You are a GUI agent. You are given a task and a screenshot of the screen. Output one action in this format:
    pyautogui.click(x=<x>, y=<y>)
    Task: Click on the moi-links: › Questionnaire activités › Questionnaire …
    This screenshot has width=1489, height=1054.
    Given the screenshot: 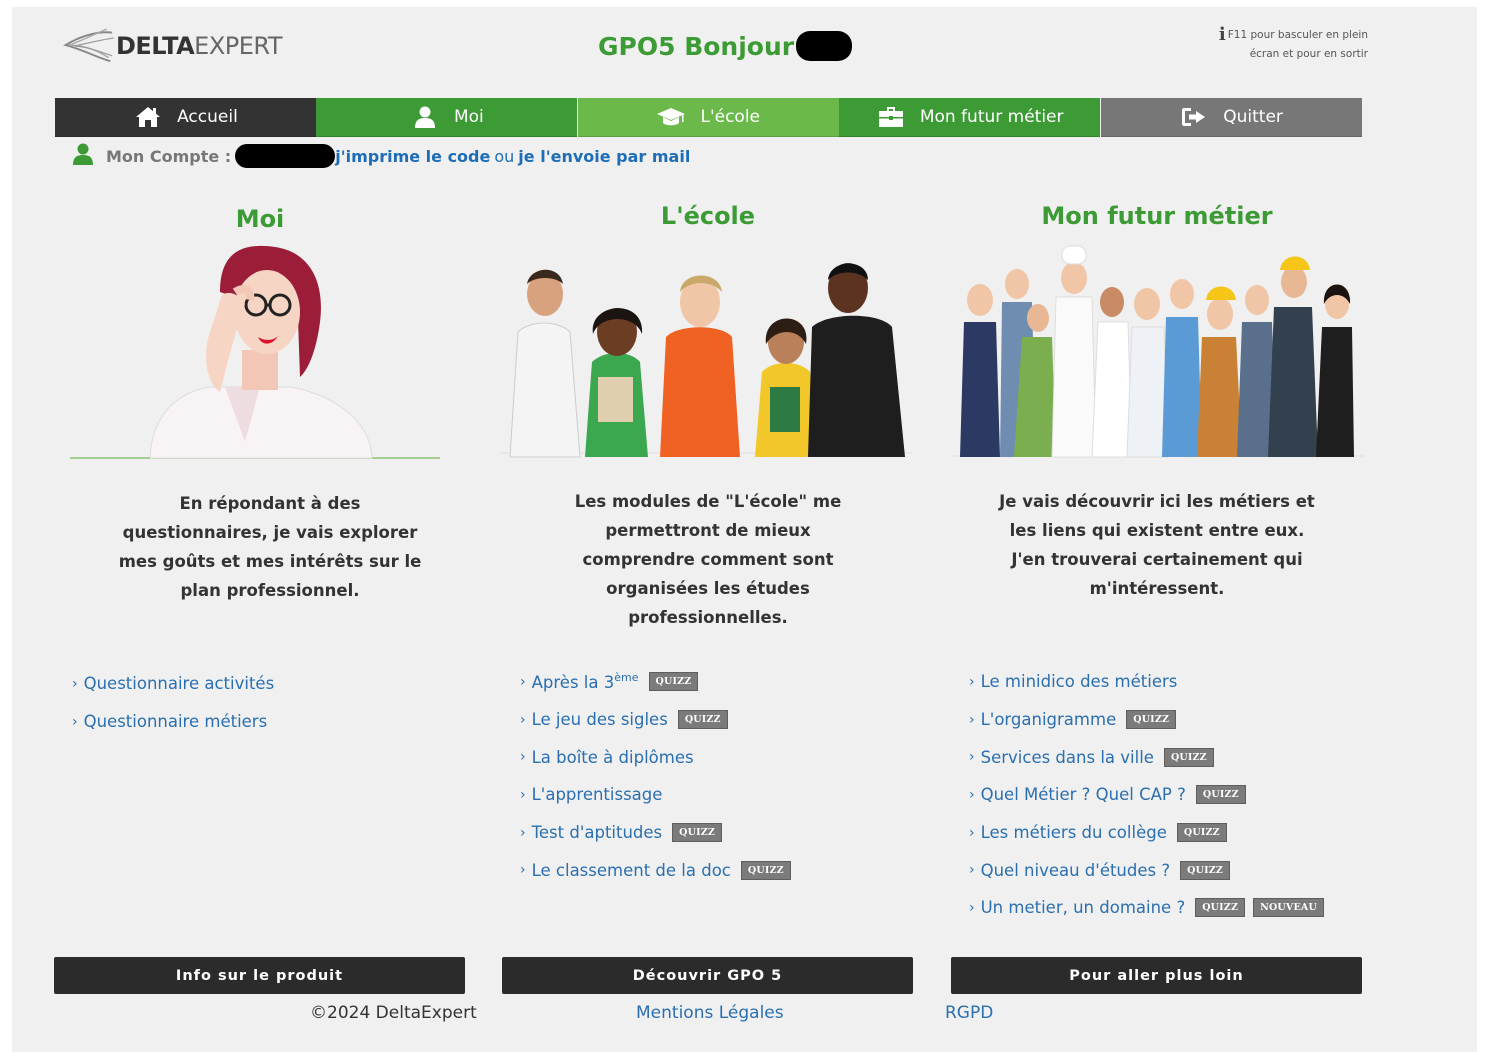 What is the action you would take?
    pyautogui.click(x=282, y=702)
    